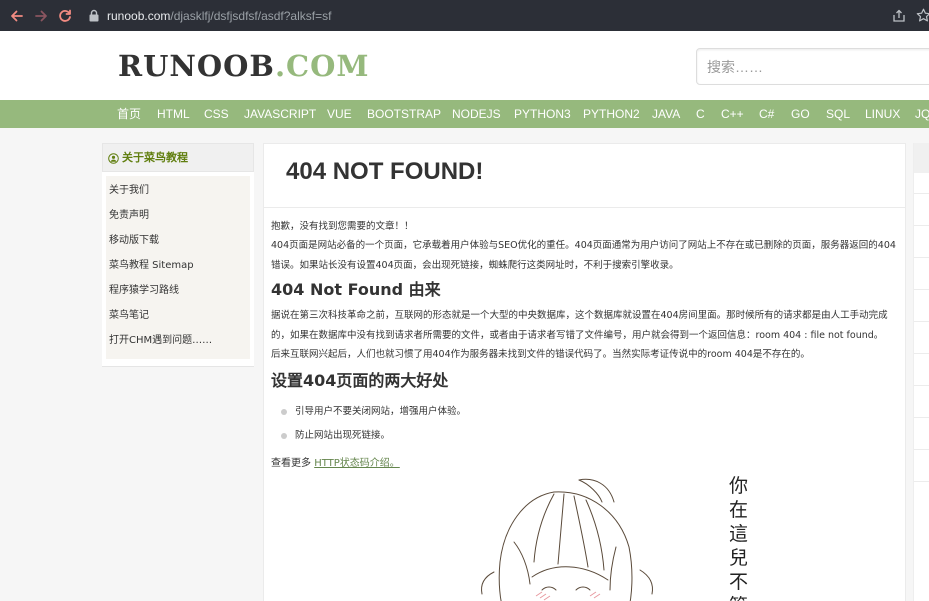  Describe the element at coordinates (800, 114) in the screenshot. I see `nav-item-go: GO` at that location.